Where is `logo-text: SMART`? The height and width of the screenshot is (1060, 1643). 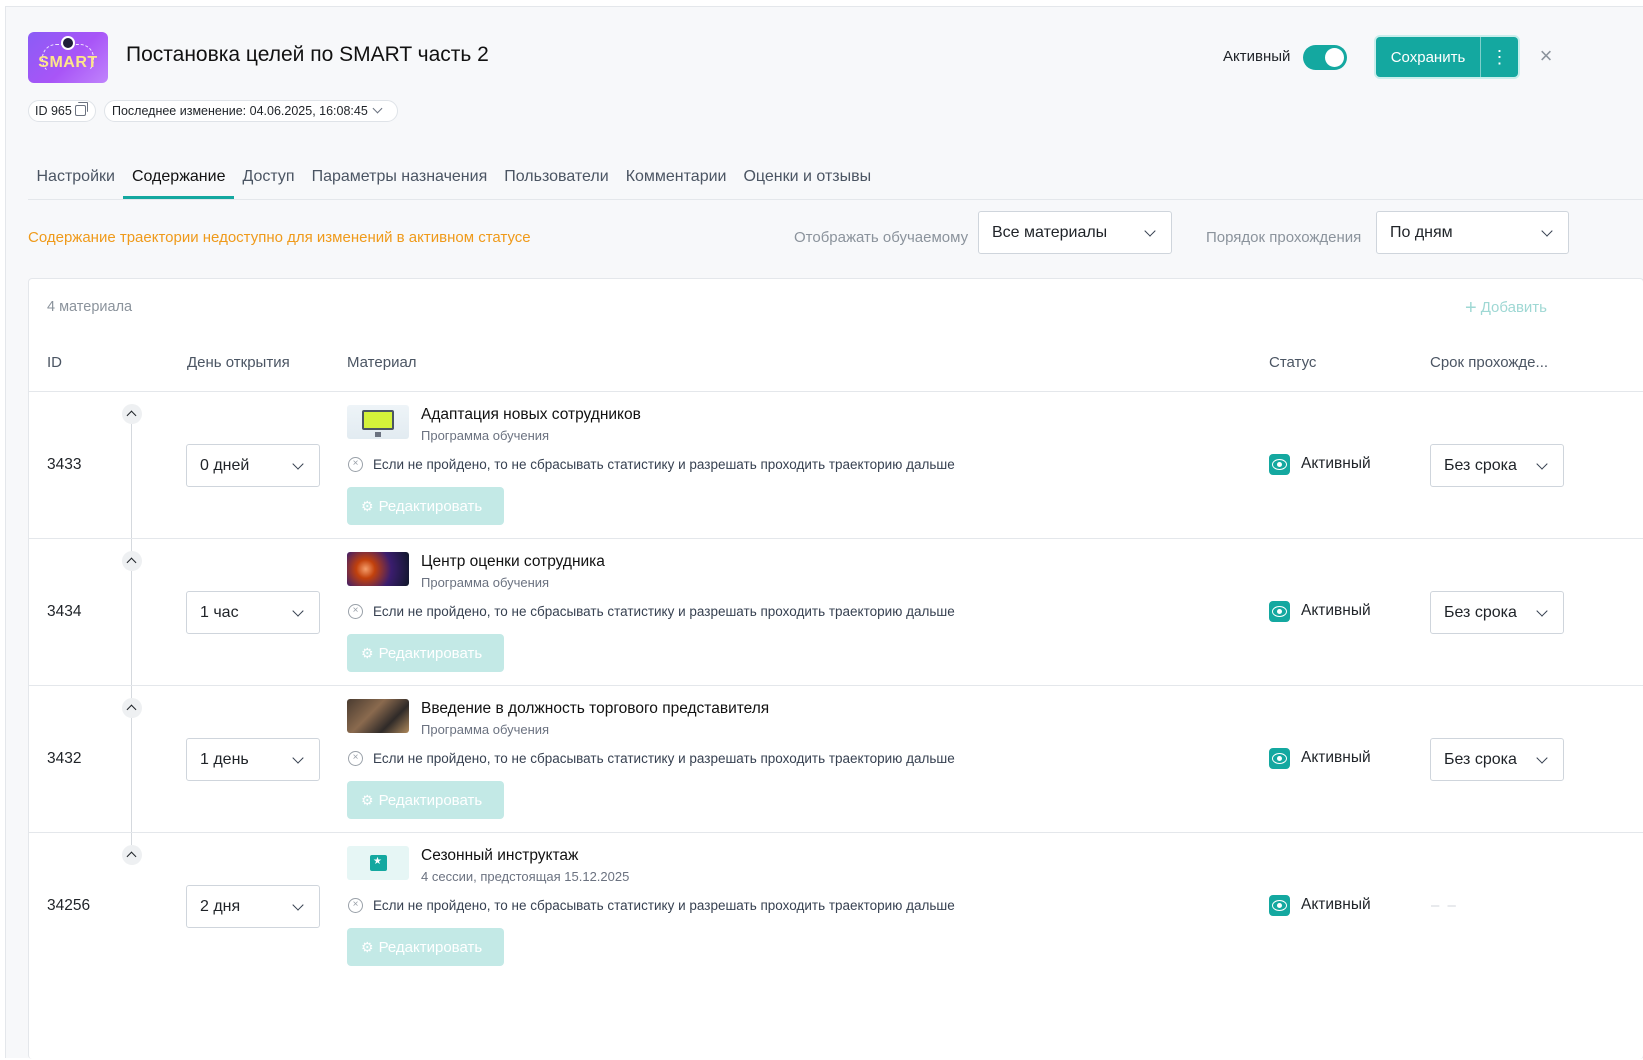
logo-text: SMART is located at coordinates (68, 62).